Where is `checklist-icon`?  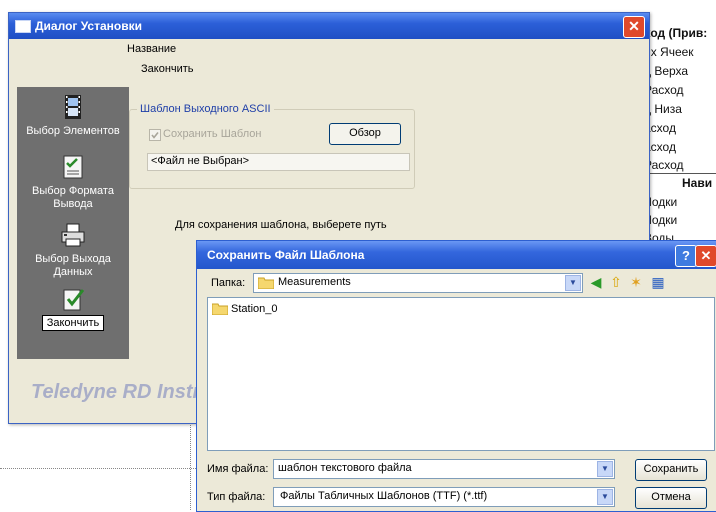
checklist-icon is located at coordinates (73, 167).